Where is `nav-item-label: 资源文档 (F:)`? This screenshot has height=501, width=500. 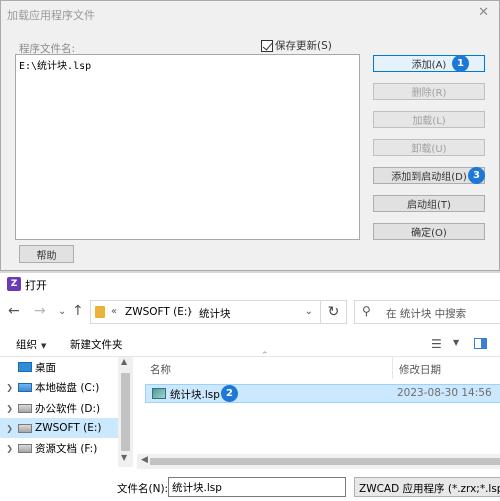
nav-item-label: 资源文档 (F:) is located at coordinates (66, 448).